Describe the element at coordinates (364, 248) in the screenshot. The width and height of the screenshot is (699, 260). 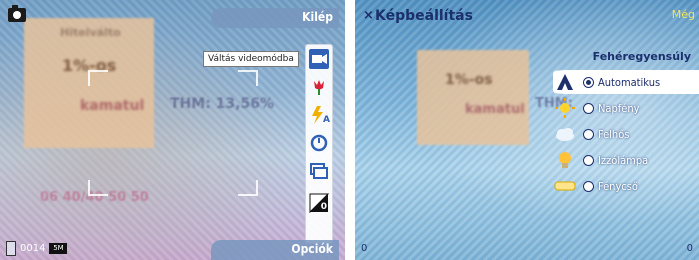
I see `corner-indicator-left: 0` at that location.